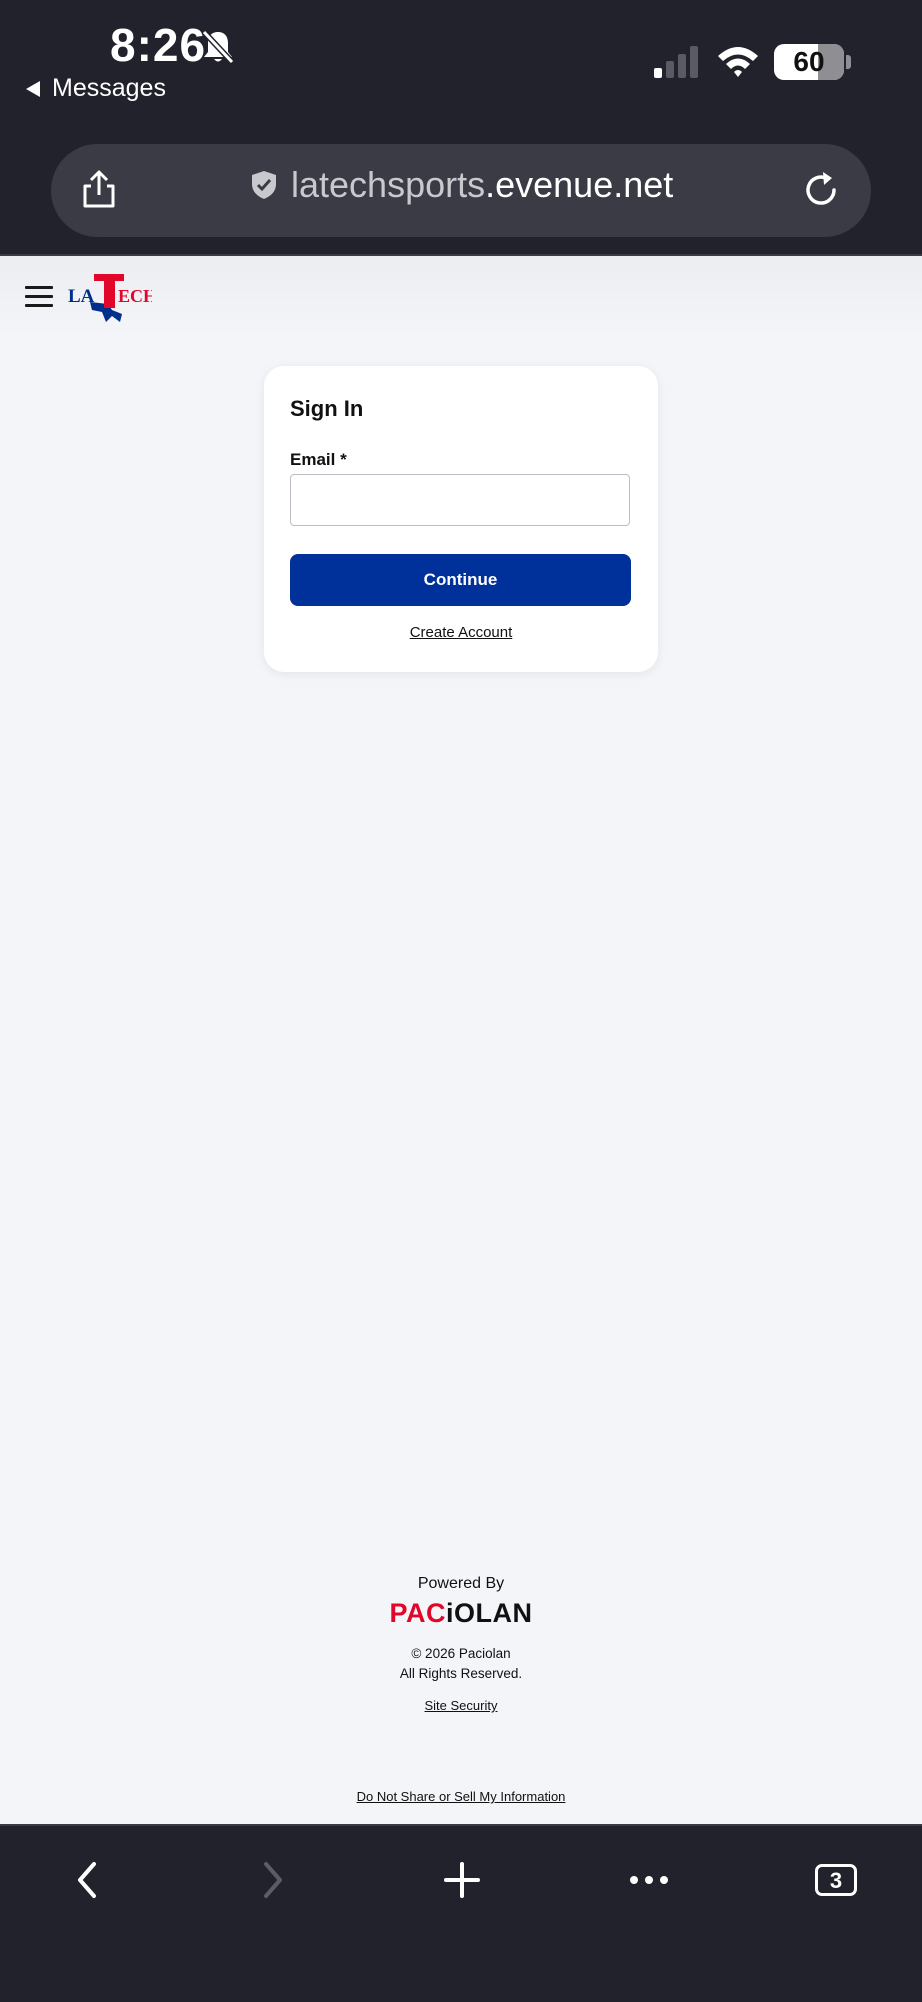 This screenshot has height=2002, width=922. What do you see at coordinates (461, 296) in the screenshot?
I see `site-header: LA ECH` at bounding box center [461, 296].